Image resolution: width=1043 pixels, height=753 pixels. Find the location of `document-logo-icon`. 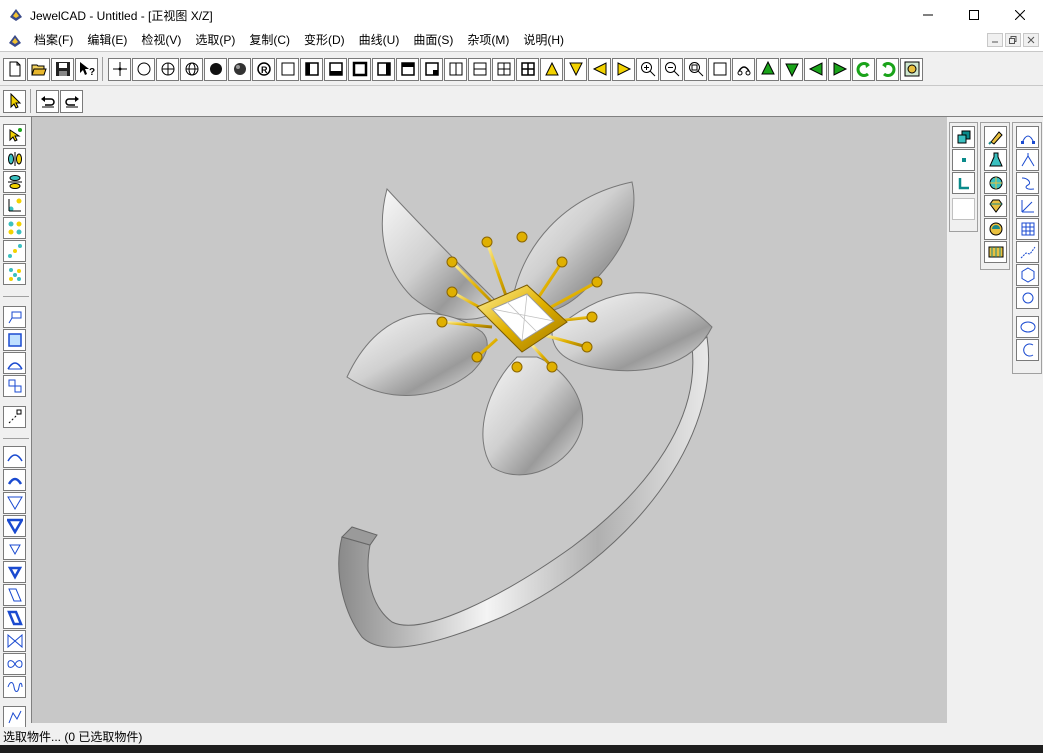

document-logo-icon is located at coordinates (15, 41).